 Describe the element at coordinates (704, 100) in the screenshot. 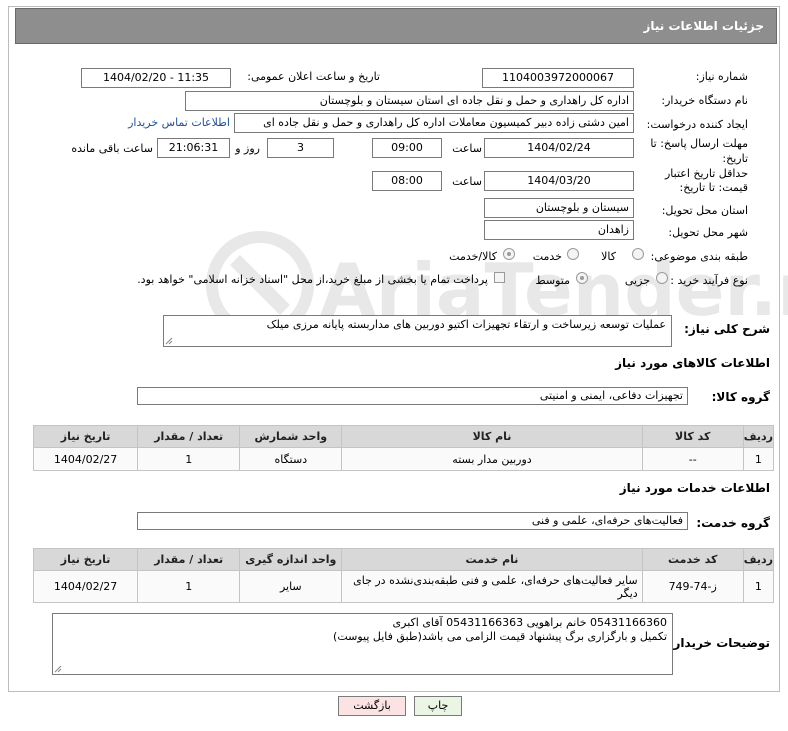

I see `buyer-org-label: نام دستگاه خریدار:` at that location.